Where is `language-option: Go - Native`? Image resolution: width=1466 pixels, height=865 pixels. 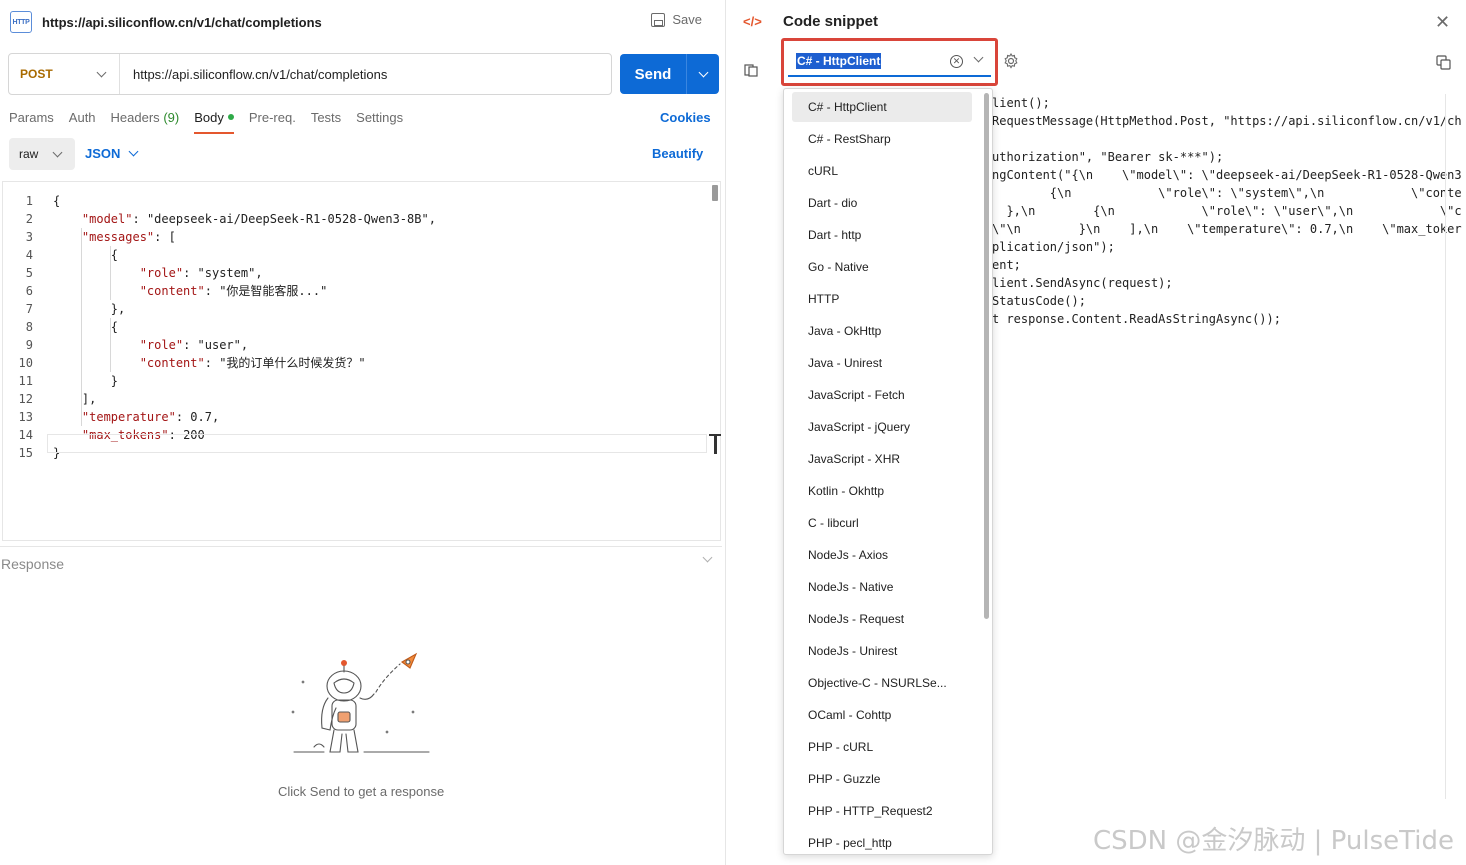 language-option: Go - Native is located at coordinates (882, 267).